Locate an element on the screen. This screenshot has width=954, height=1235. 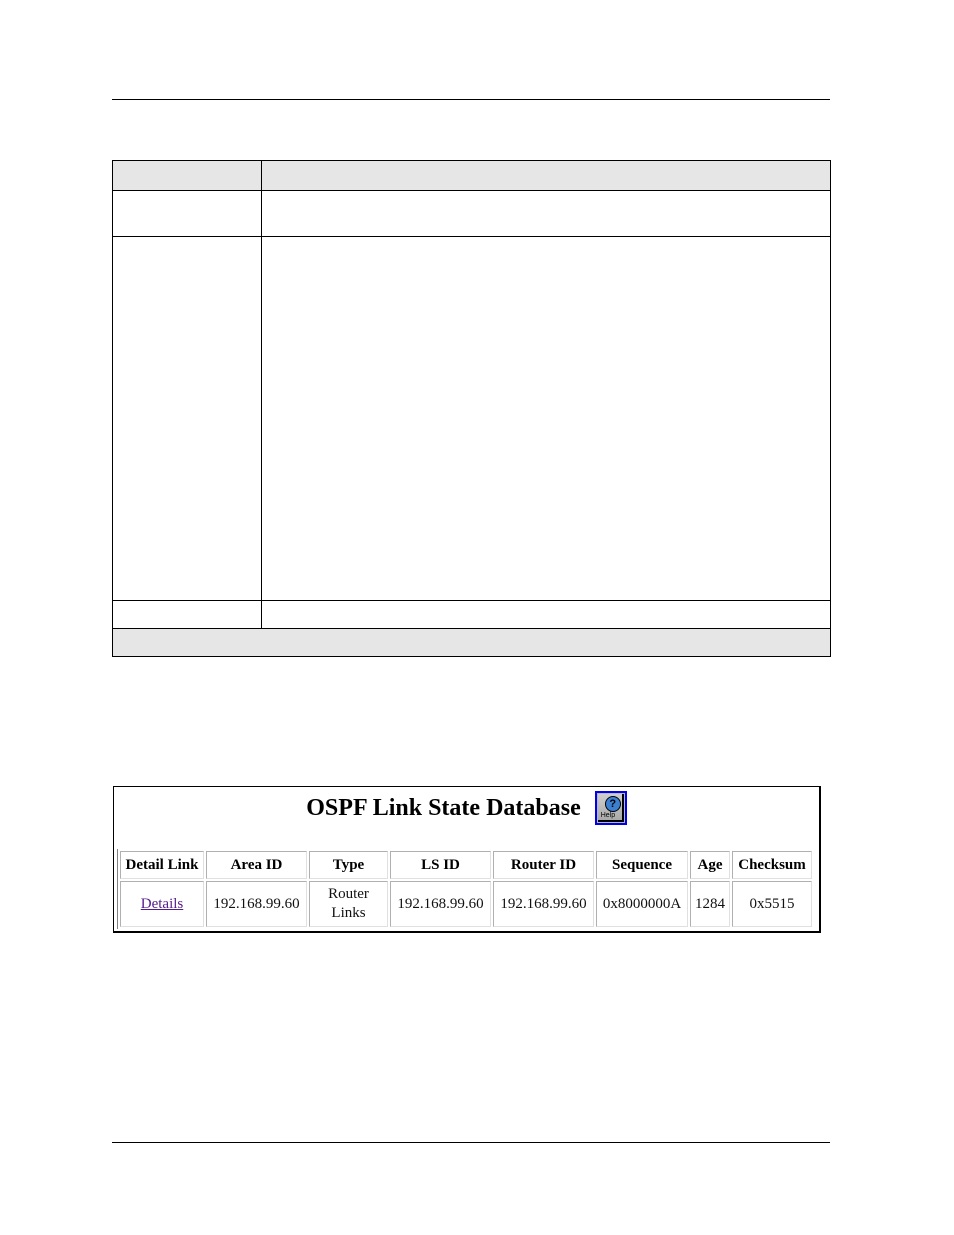
details-link: Details is located at coordinates (162, 904).